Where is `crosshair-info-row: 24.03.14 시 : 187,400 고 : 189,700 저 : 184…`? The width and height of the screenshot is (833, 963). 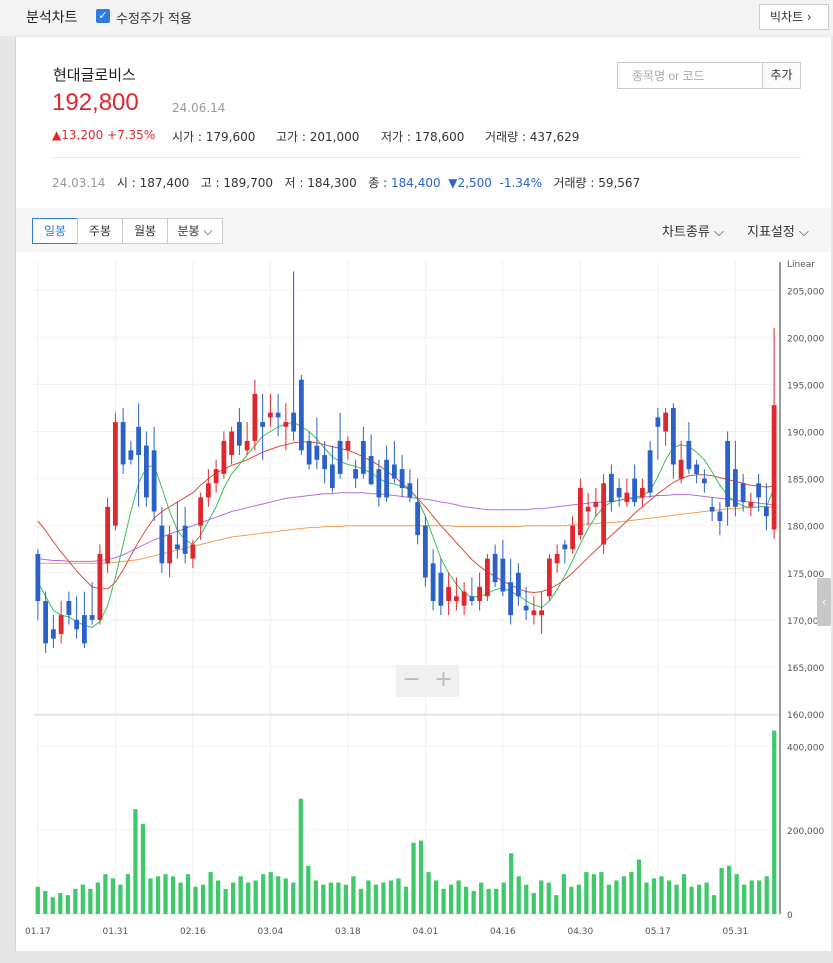 crosshair-info-row: 24.03.14 시 : 187,400 고 : 189,700 저 : 184… is located at coordinates (346, 182).